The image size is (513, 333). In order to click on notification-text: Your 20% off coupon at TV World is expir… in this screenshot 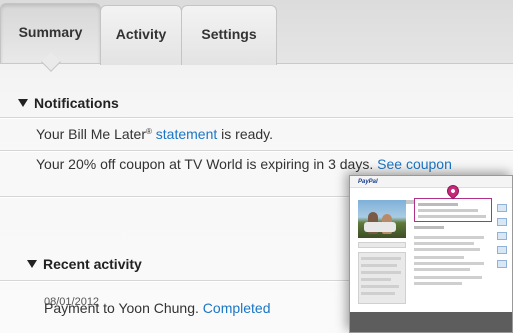, I will do `click(205, 164)`.